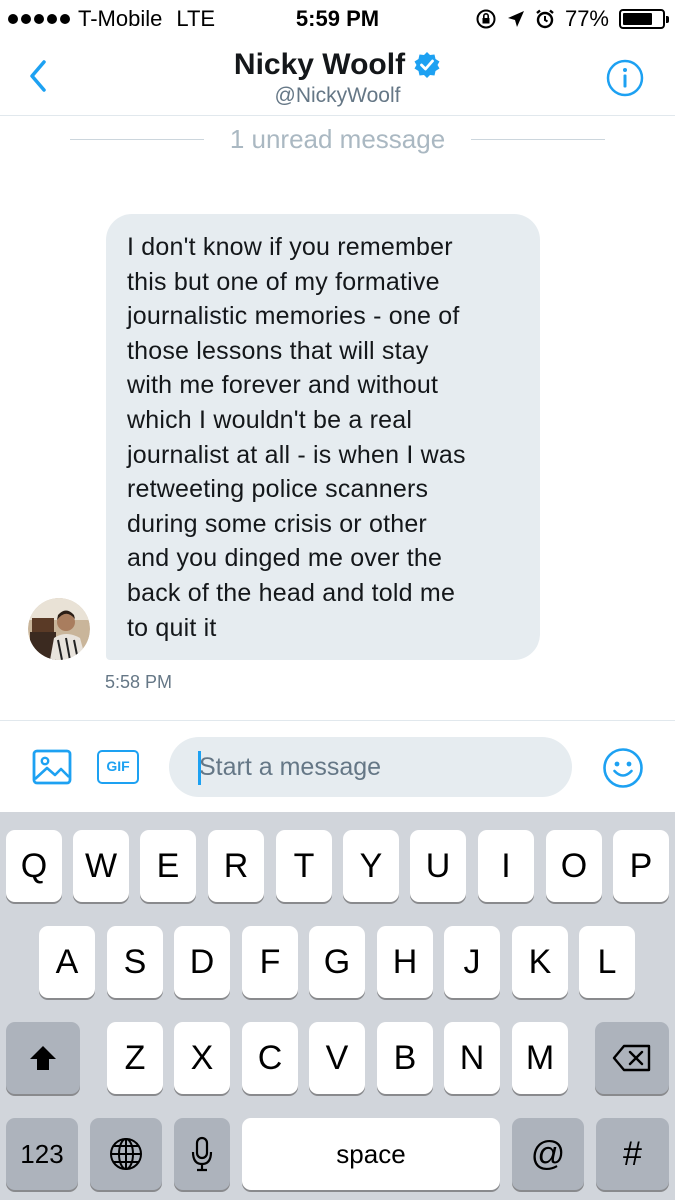 This screenshot has width=675, height=1200. Describe the element at coordinates (319, 64) in the screenshot. I see `contact-name: Nicky Woolf` at that location.